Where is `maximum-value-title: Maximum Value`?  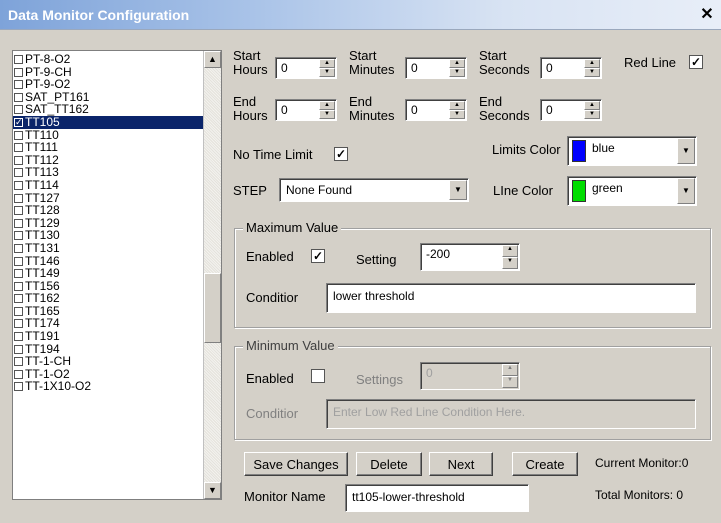
maximum-value-title: Maximum Value is located at coordinates (292, 227).